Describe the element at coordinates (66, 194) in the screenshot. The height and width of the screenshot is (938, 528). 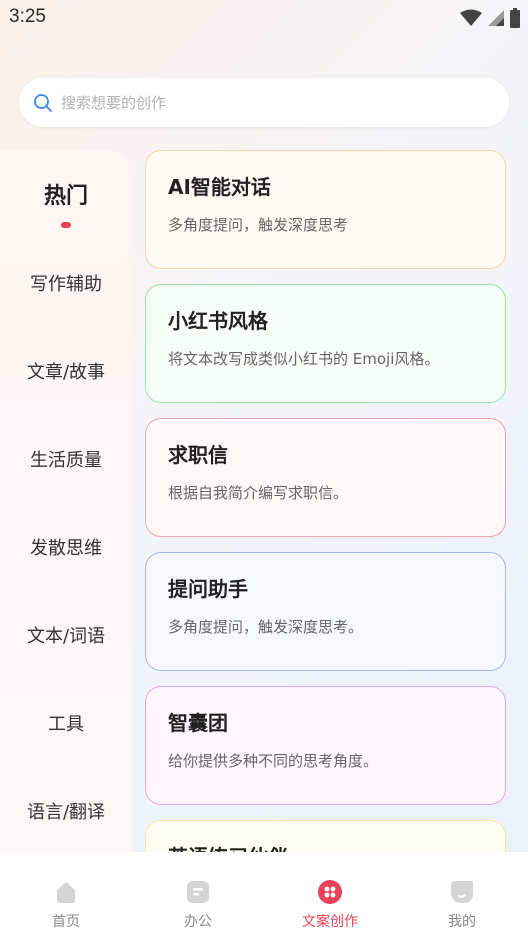
I see `sidebar-item-hot: 热门` at that location.